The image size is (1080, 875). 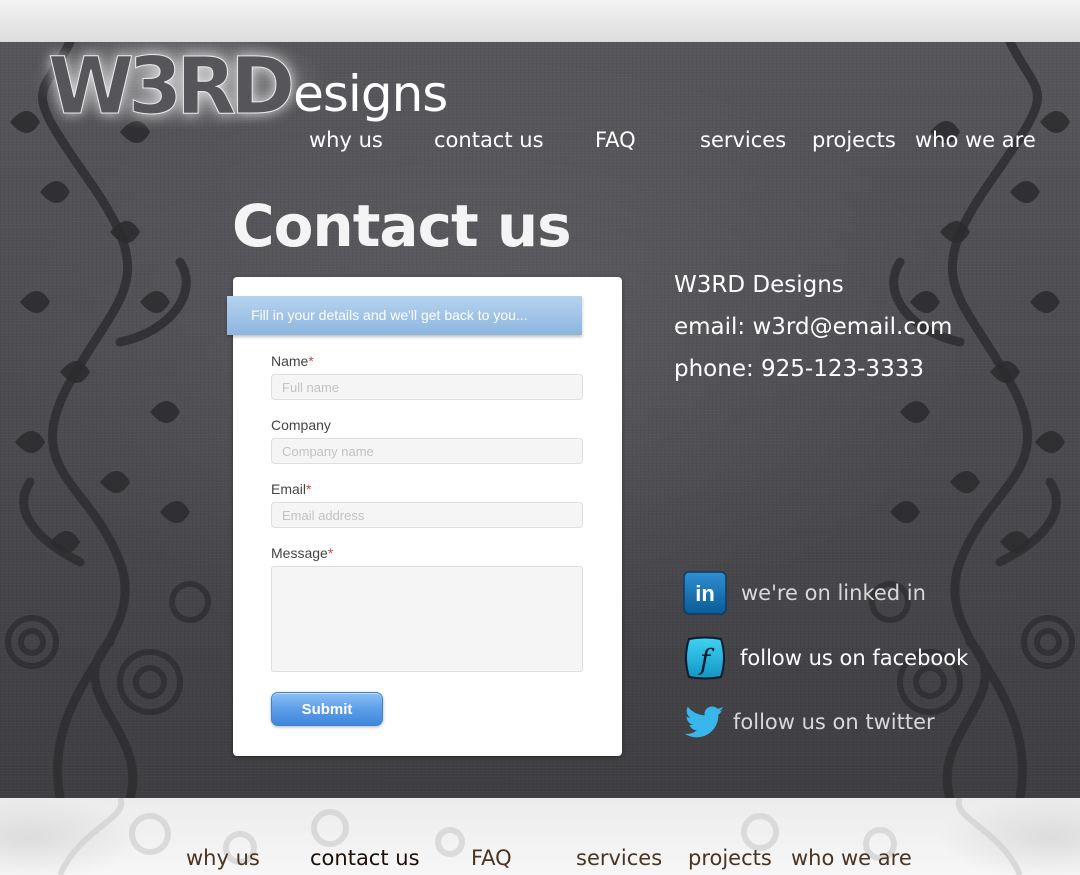 I want to click on message-label: Message*, so click(x=302, y=553).